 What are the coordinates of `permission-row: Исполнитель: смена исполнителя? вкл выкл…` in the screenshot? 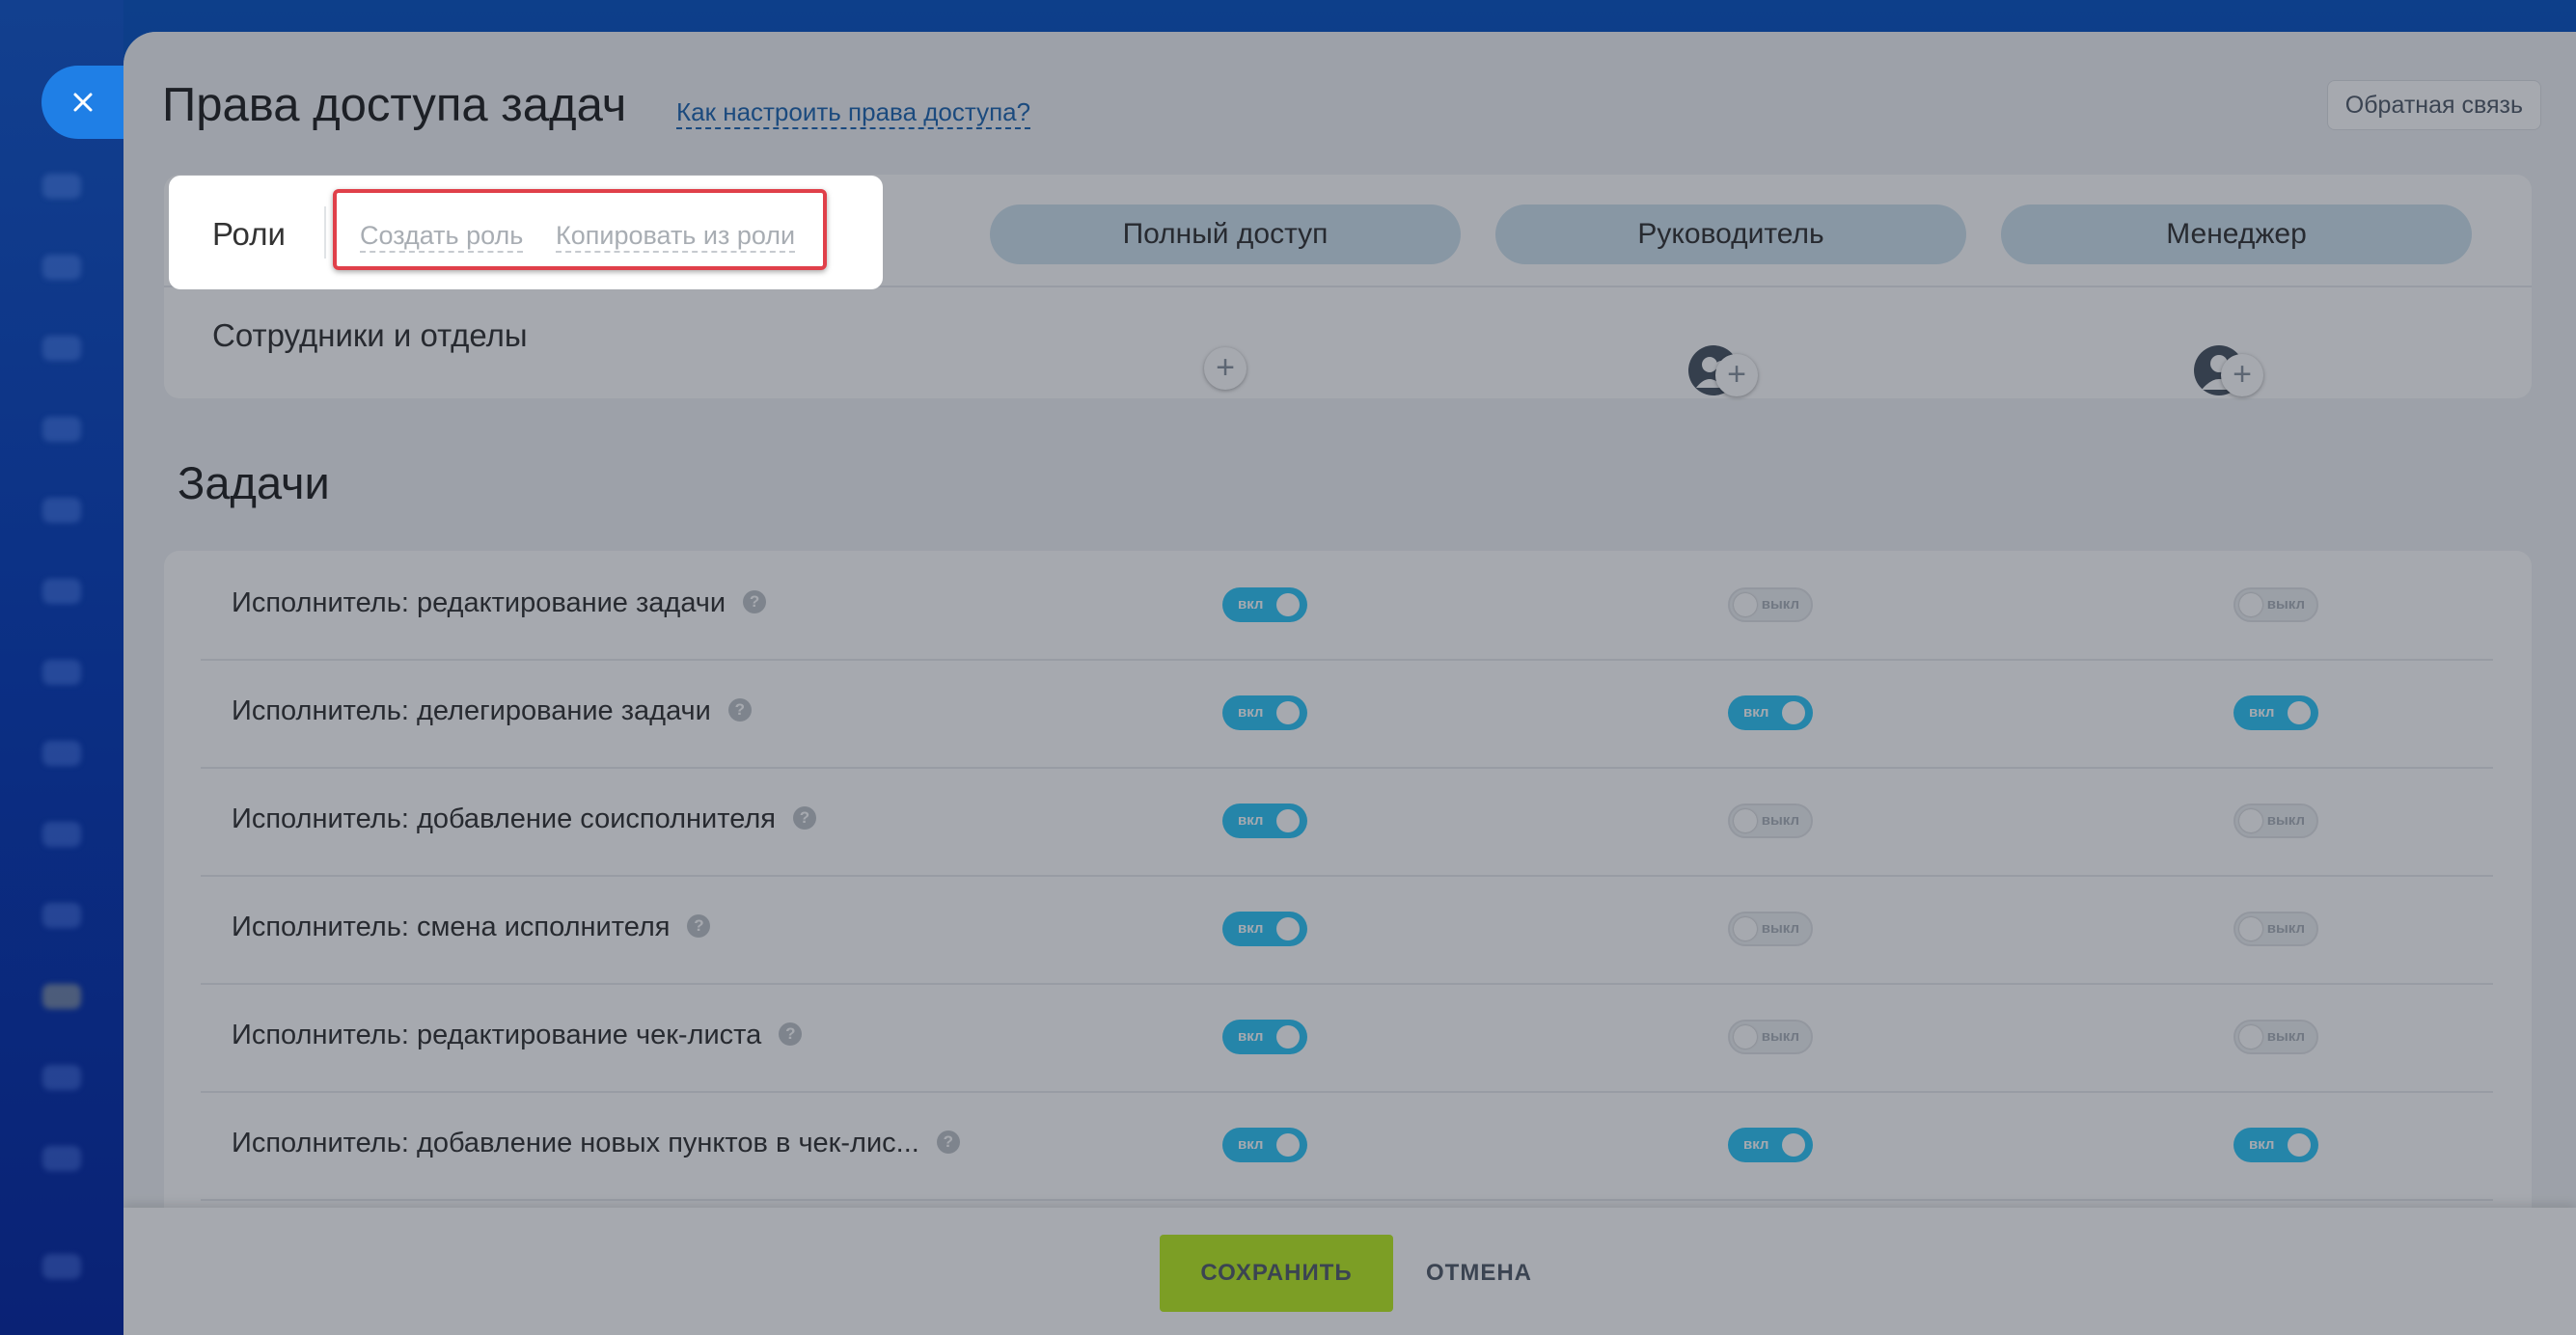 It's located at (1347, 930).